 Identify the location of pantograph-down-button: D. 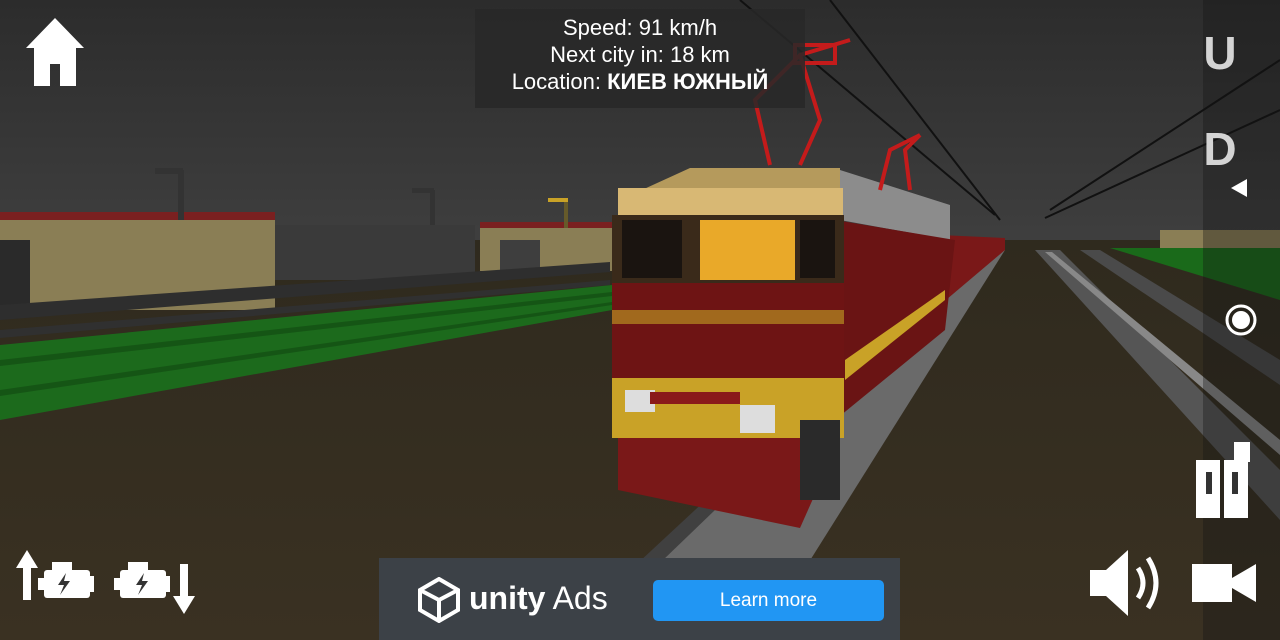
(1220, 149).